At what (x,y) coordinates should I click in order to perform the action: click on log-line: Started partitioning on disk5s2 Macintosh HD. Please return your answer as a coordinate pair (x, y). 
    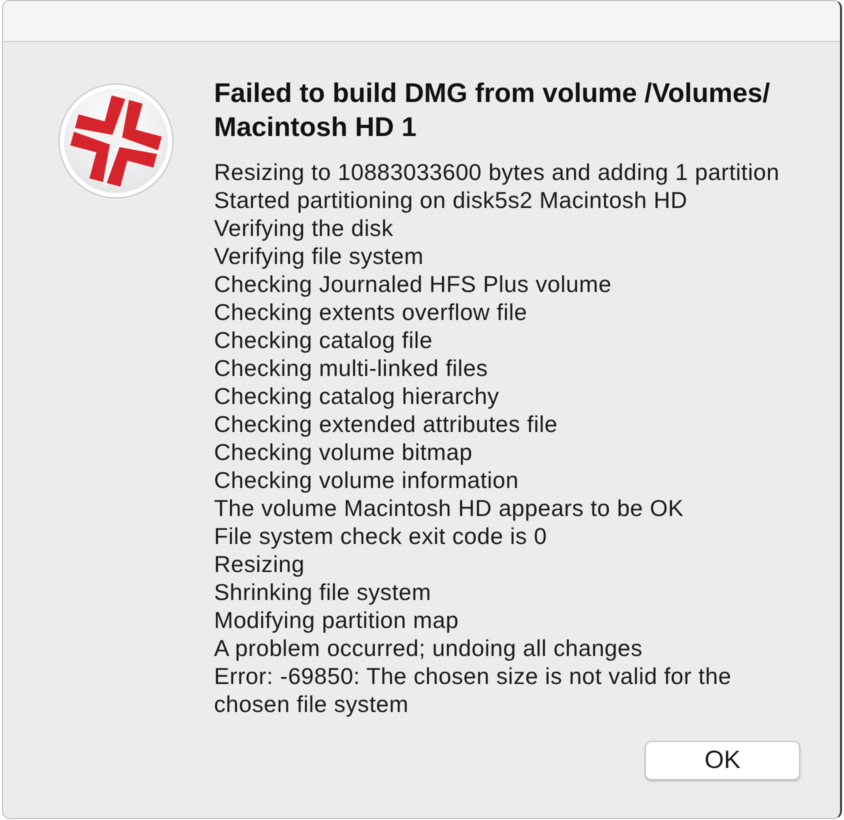
    Looking at the image, I should click on (451, 200).